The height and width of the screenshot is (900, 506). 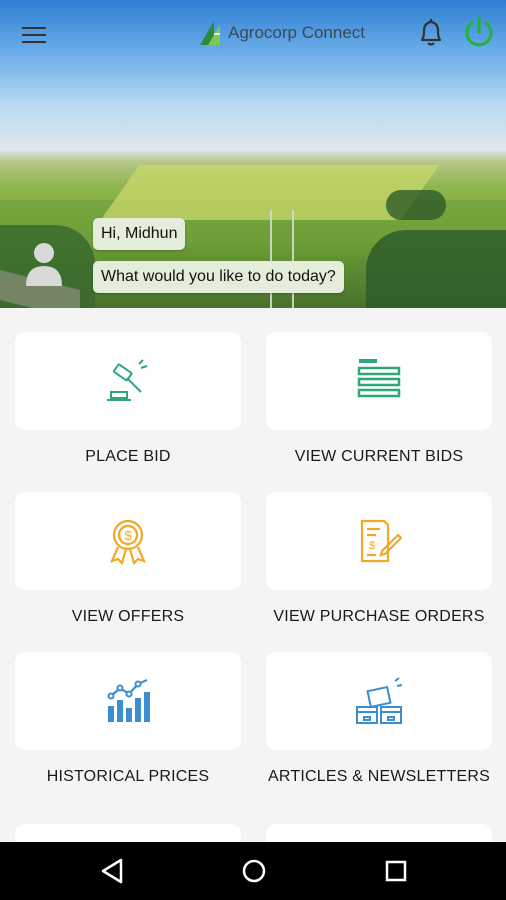 What do you see at coordinates (218, 277) in the screenshot?
I see `question-bubble: What would you like to do today?` at bounding box center [218, 277].